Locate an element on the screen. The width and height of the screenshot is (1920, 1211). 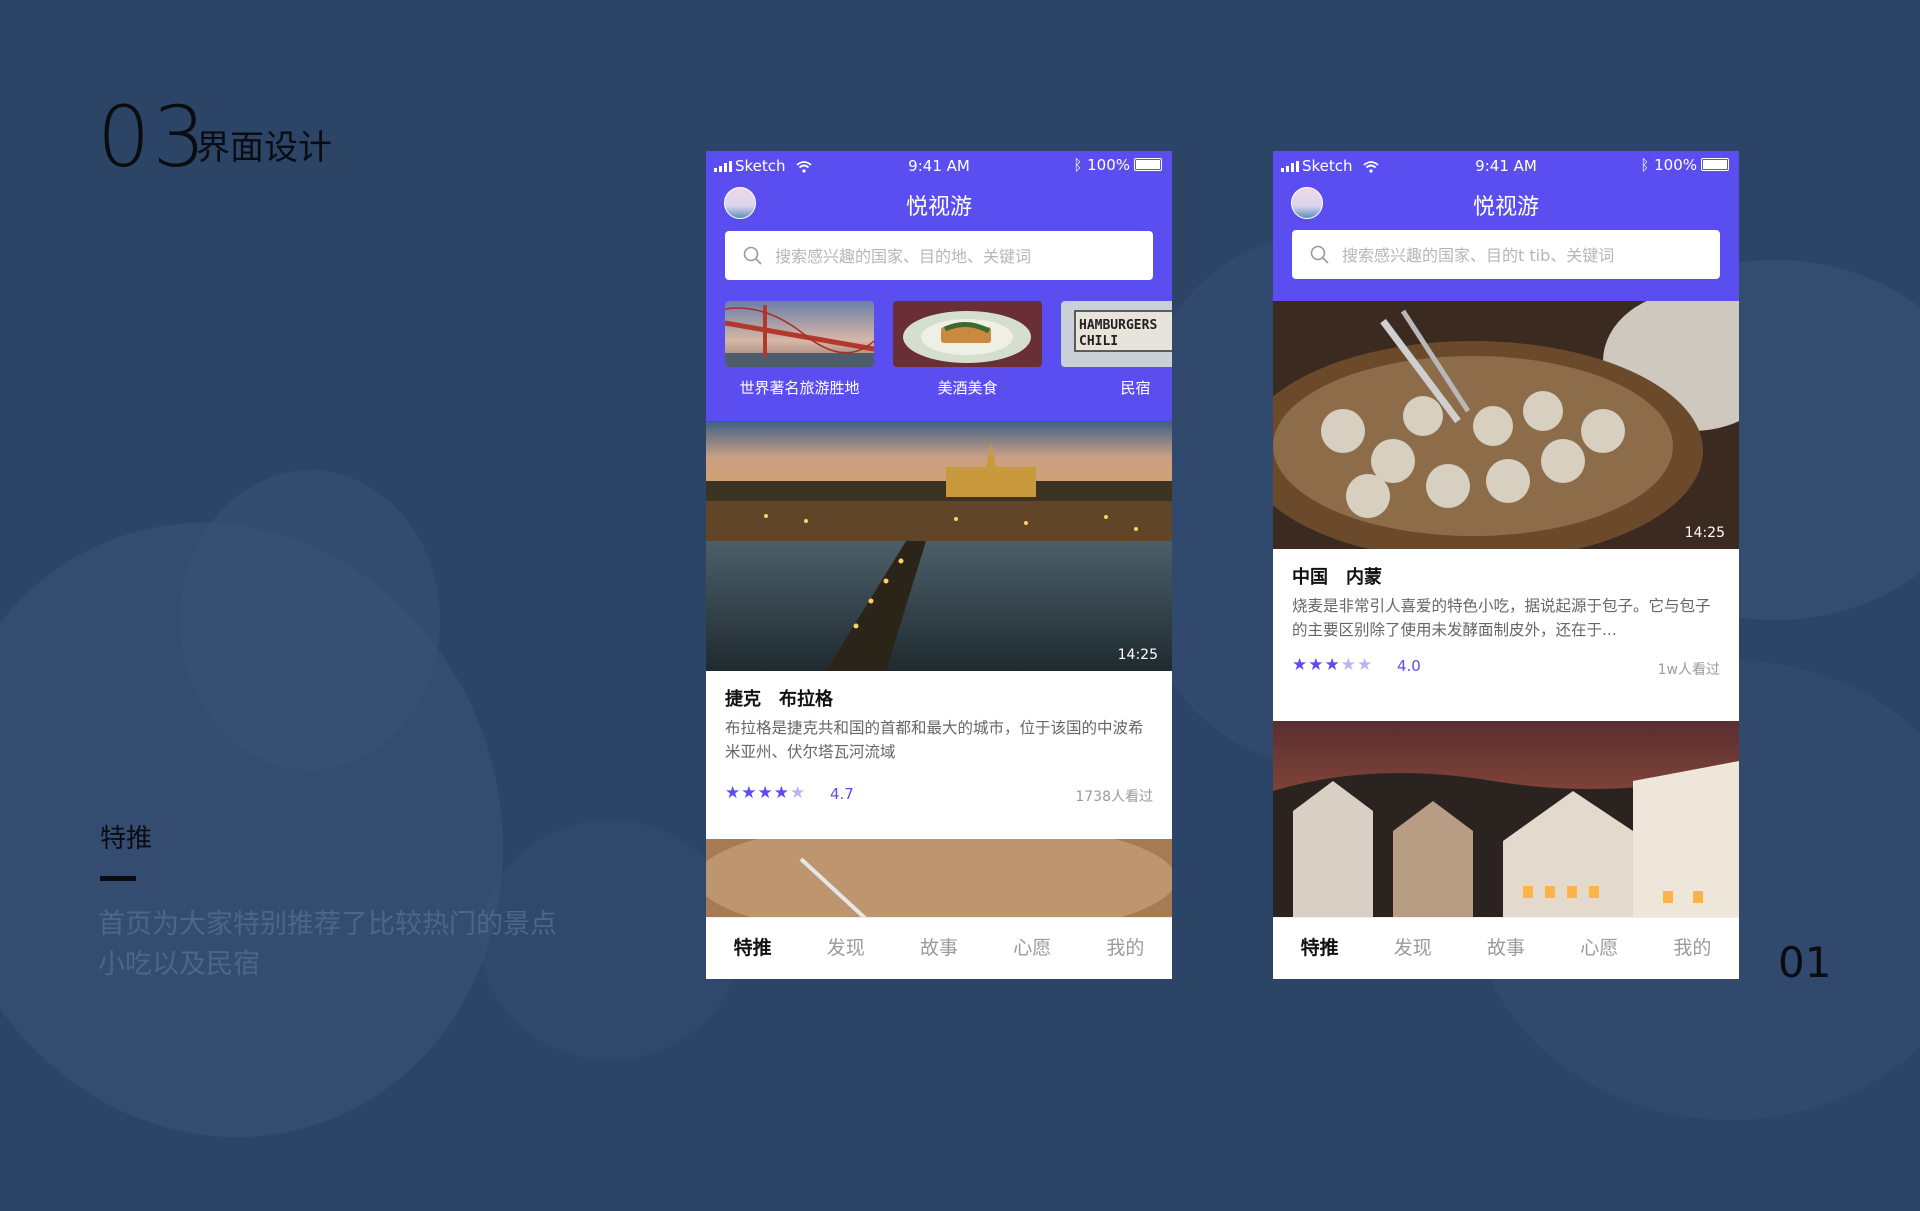
slide-title: 界面设计 is located at coordinates (264, 148).